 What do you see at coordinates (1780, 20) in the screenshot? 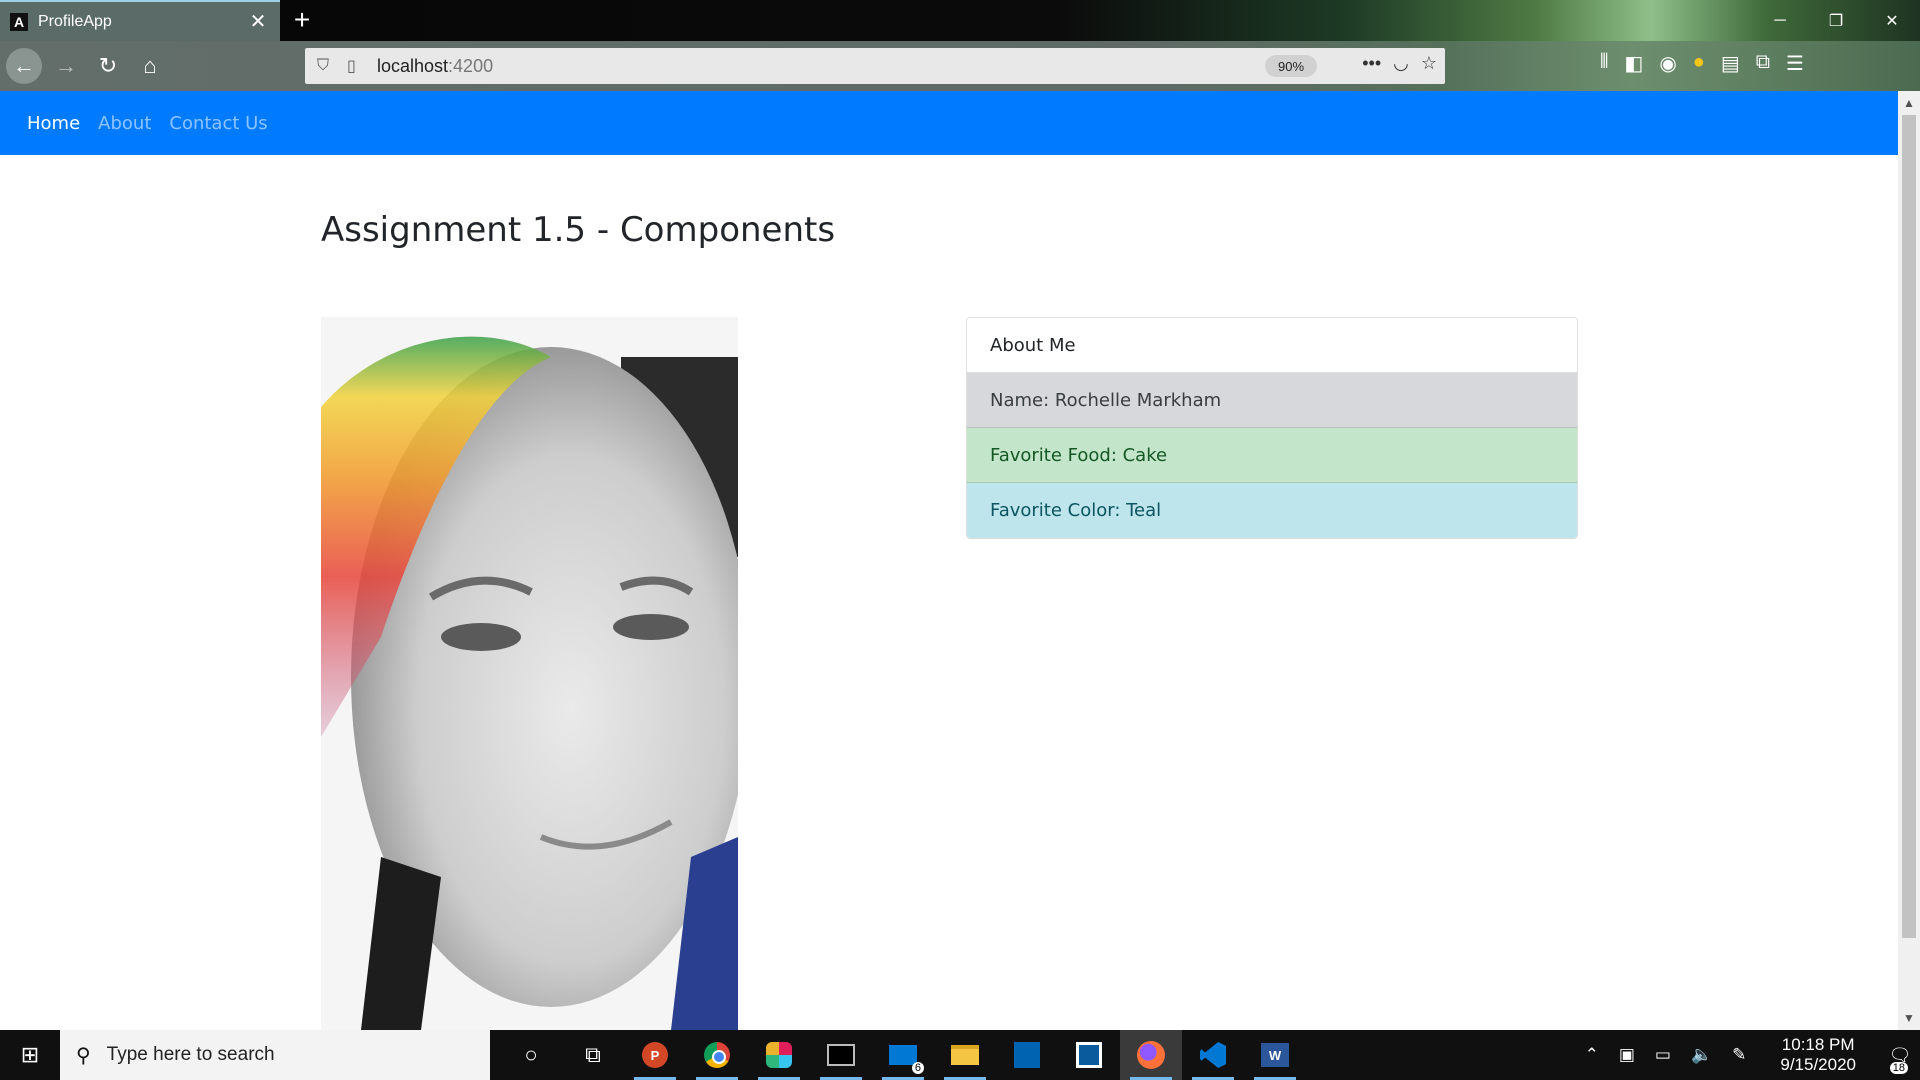
I see `minimize-icon: ─` at bounding box center [1780, 20].